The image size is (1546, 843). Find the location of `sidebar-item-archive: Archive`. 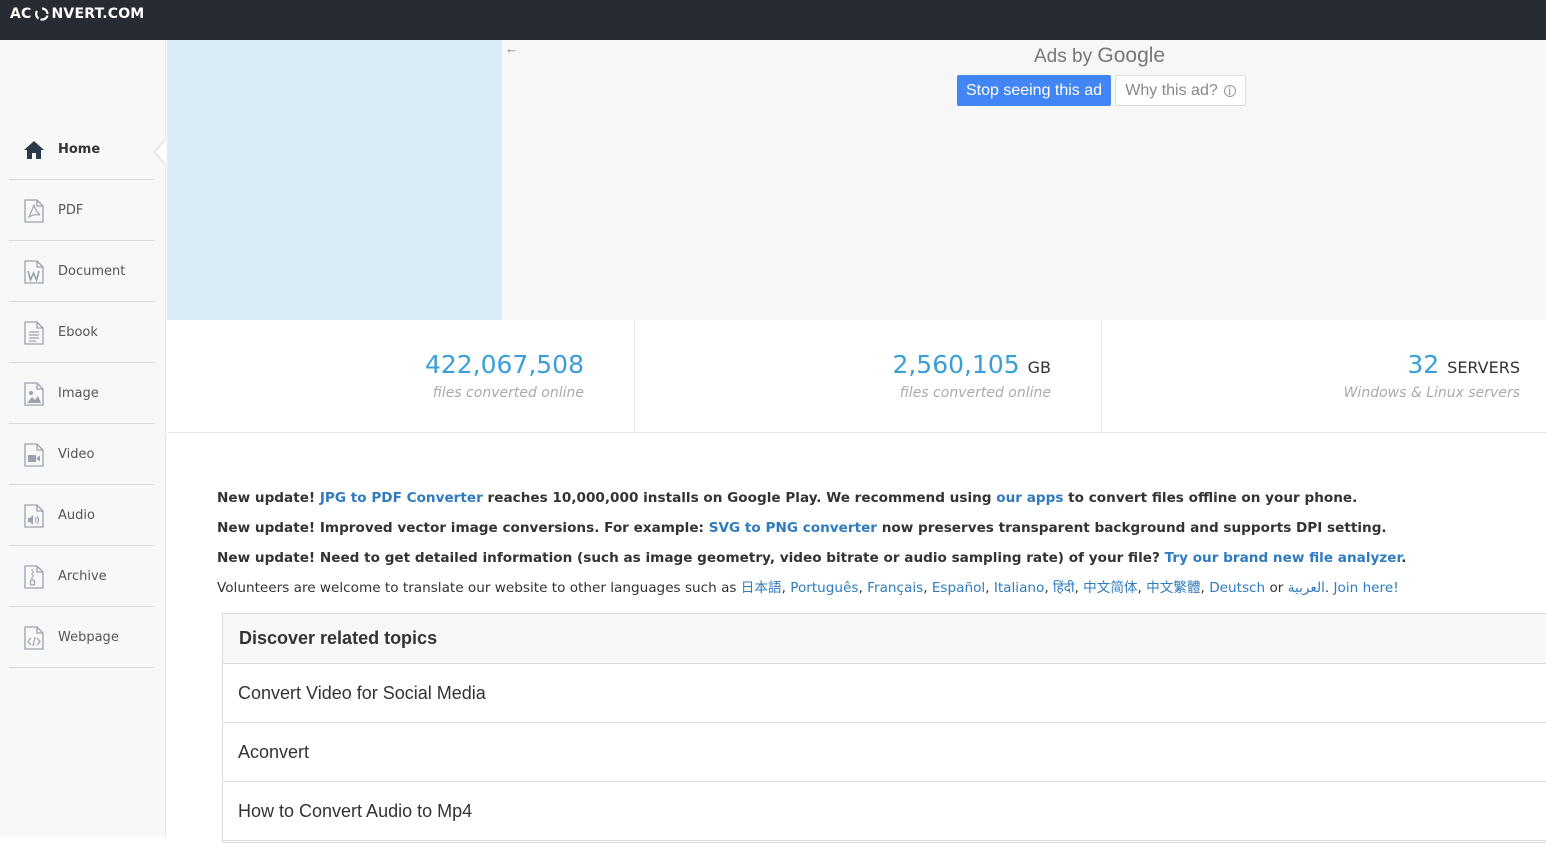

sidebar-item-archive: Archive is located at coordinates (81, 577).